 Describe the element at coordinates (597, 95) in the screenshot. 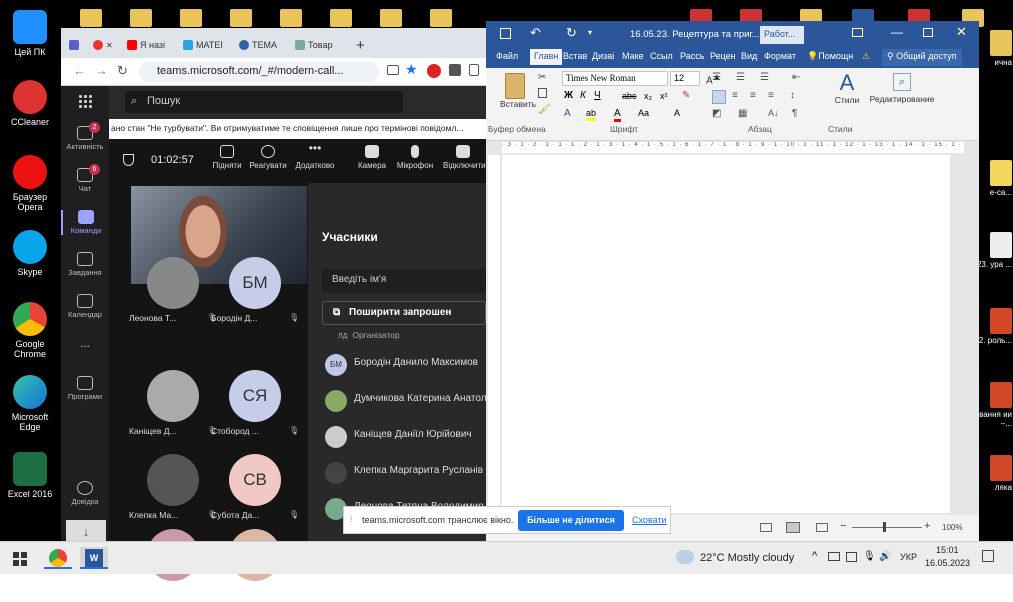

I see `underline-icon: Ч` at that location.